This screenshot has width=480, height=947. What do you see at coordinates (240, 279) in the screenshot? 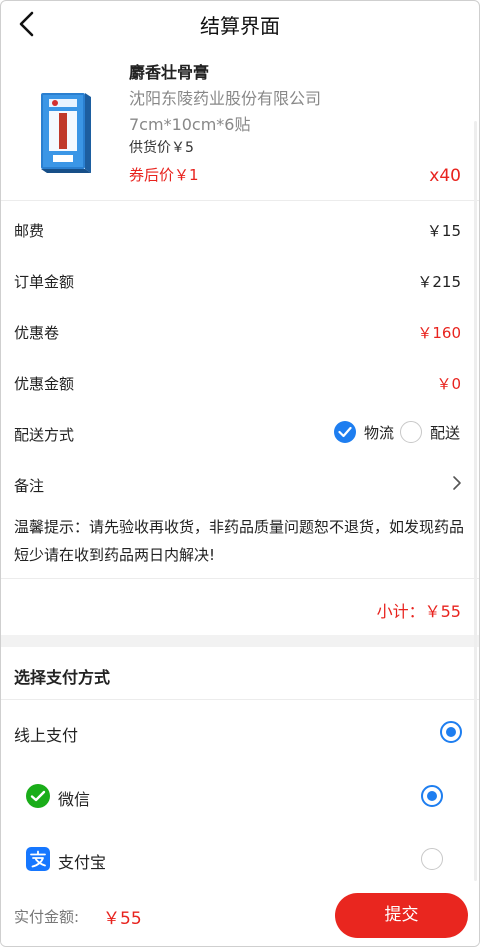
I see `order-amount-row: 订单金额 ￥215` at bounding box center [240, 279].